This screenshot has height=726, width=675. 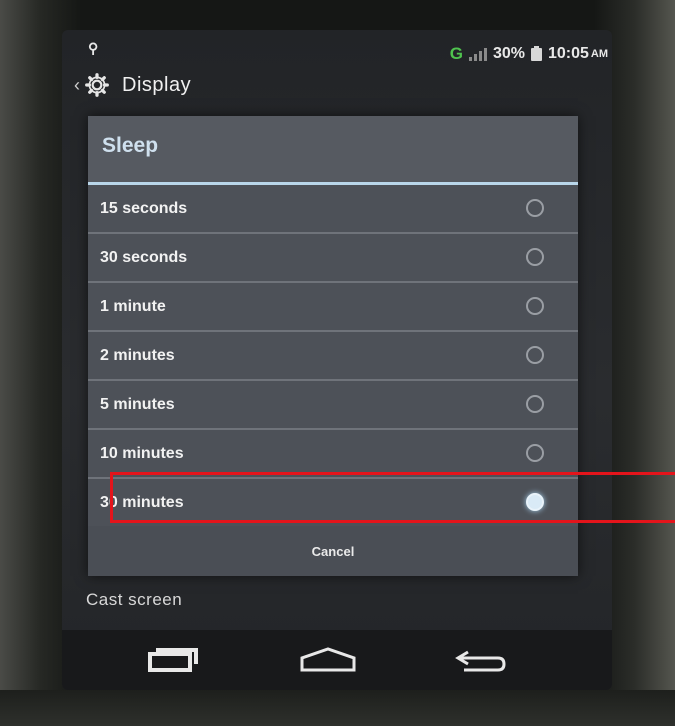 I want to click on option-label: 15 seconds, so click(x=144, y=208).